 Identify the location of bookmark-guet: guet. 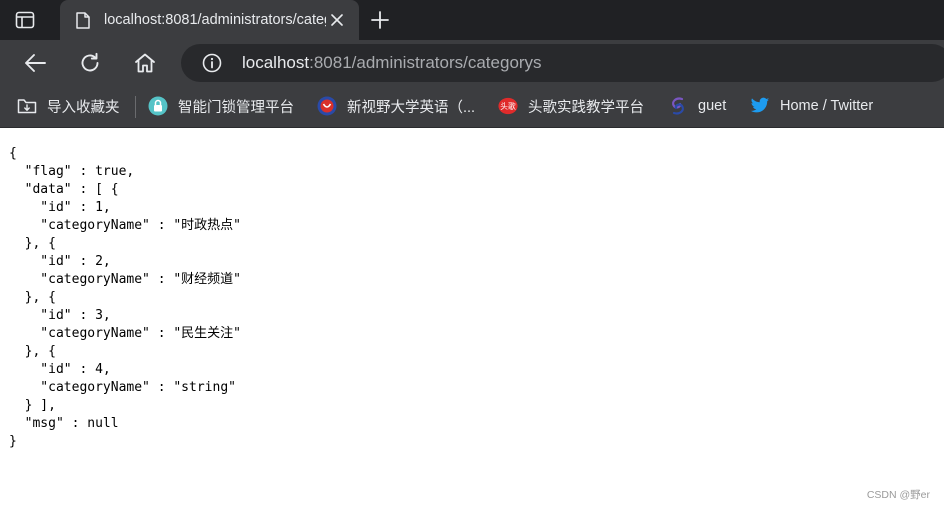
(697, 106).